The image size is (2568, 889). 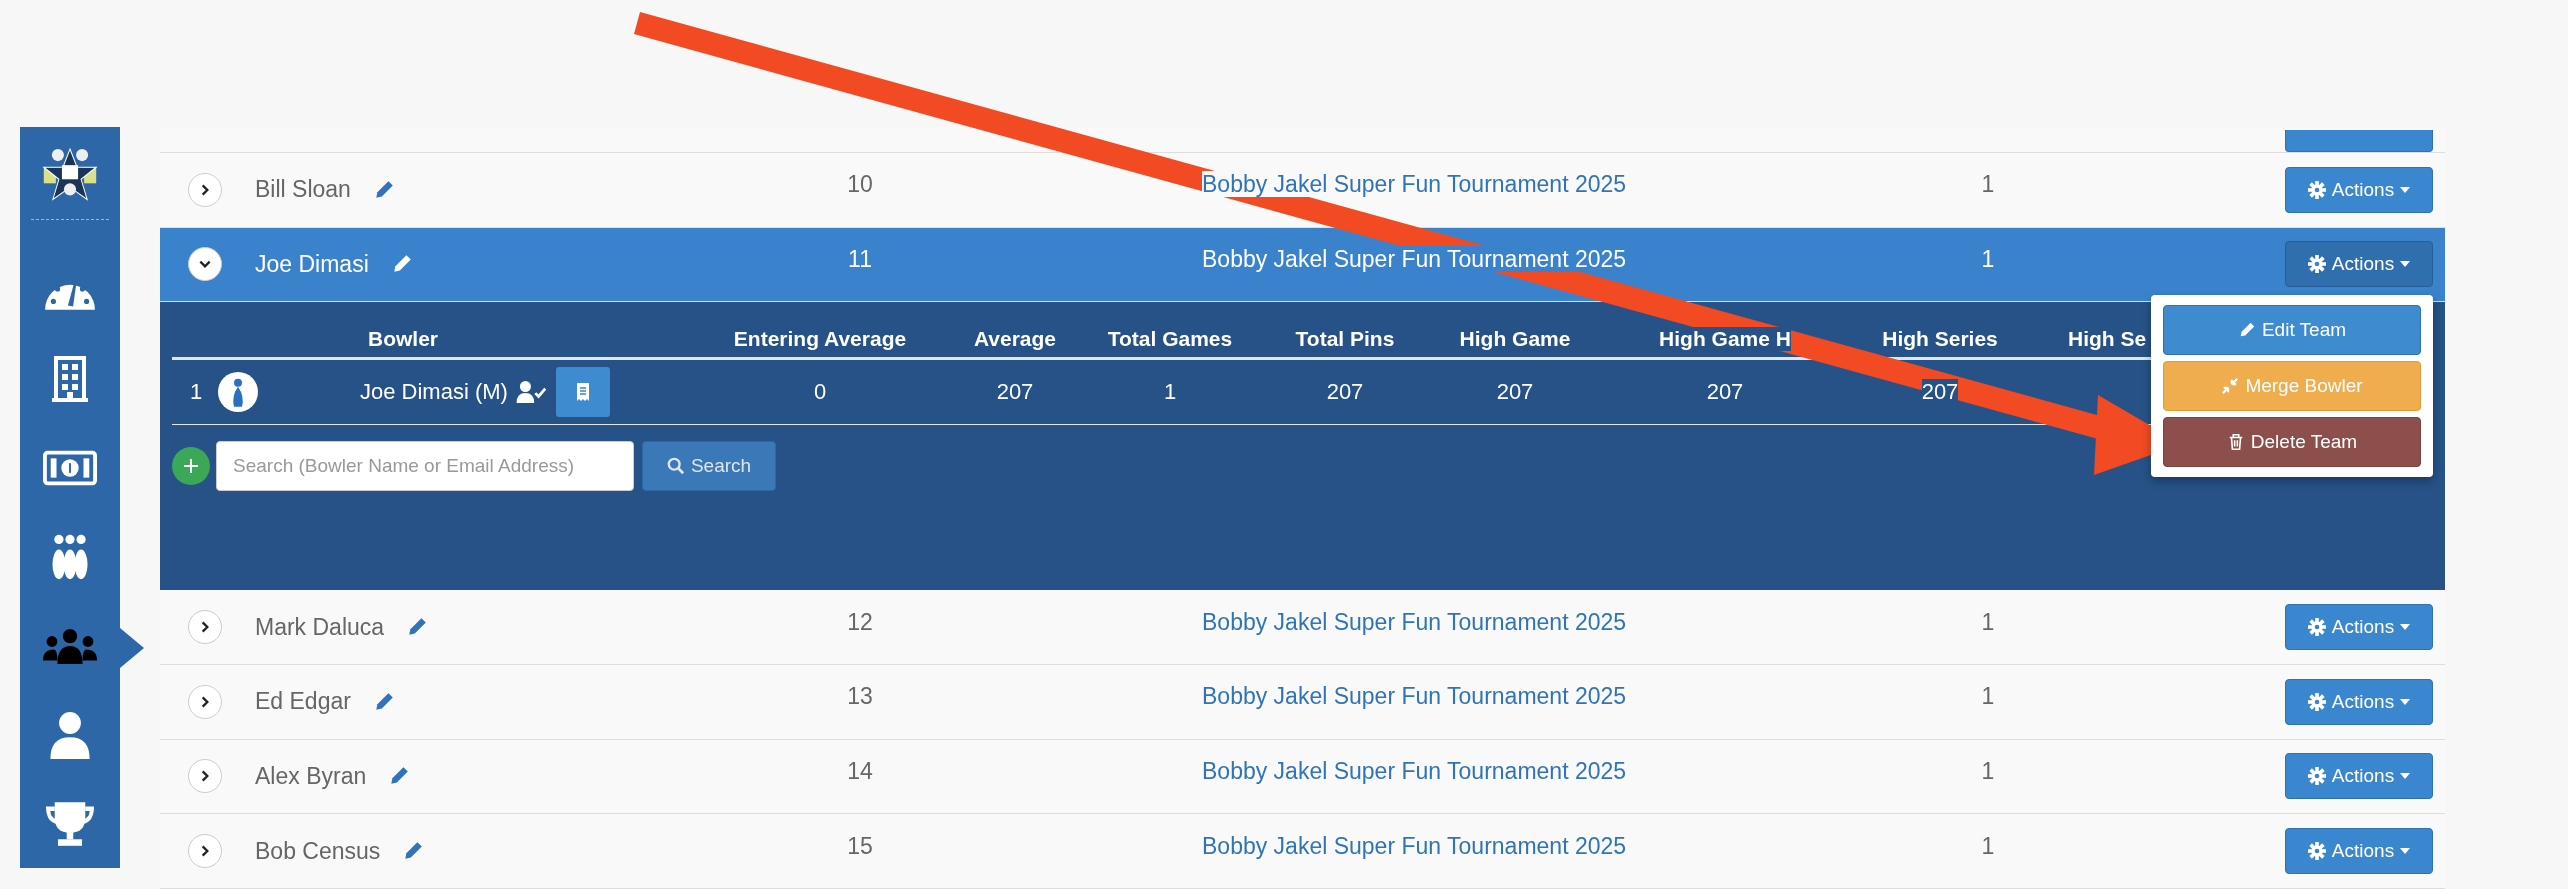 What do you see at coordinates (1725, 339) in the screenshot?
I see `column-header: High Game H` at bounding box center [1725, 339].